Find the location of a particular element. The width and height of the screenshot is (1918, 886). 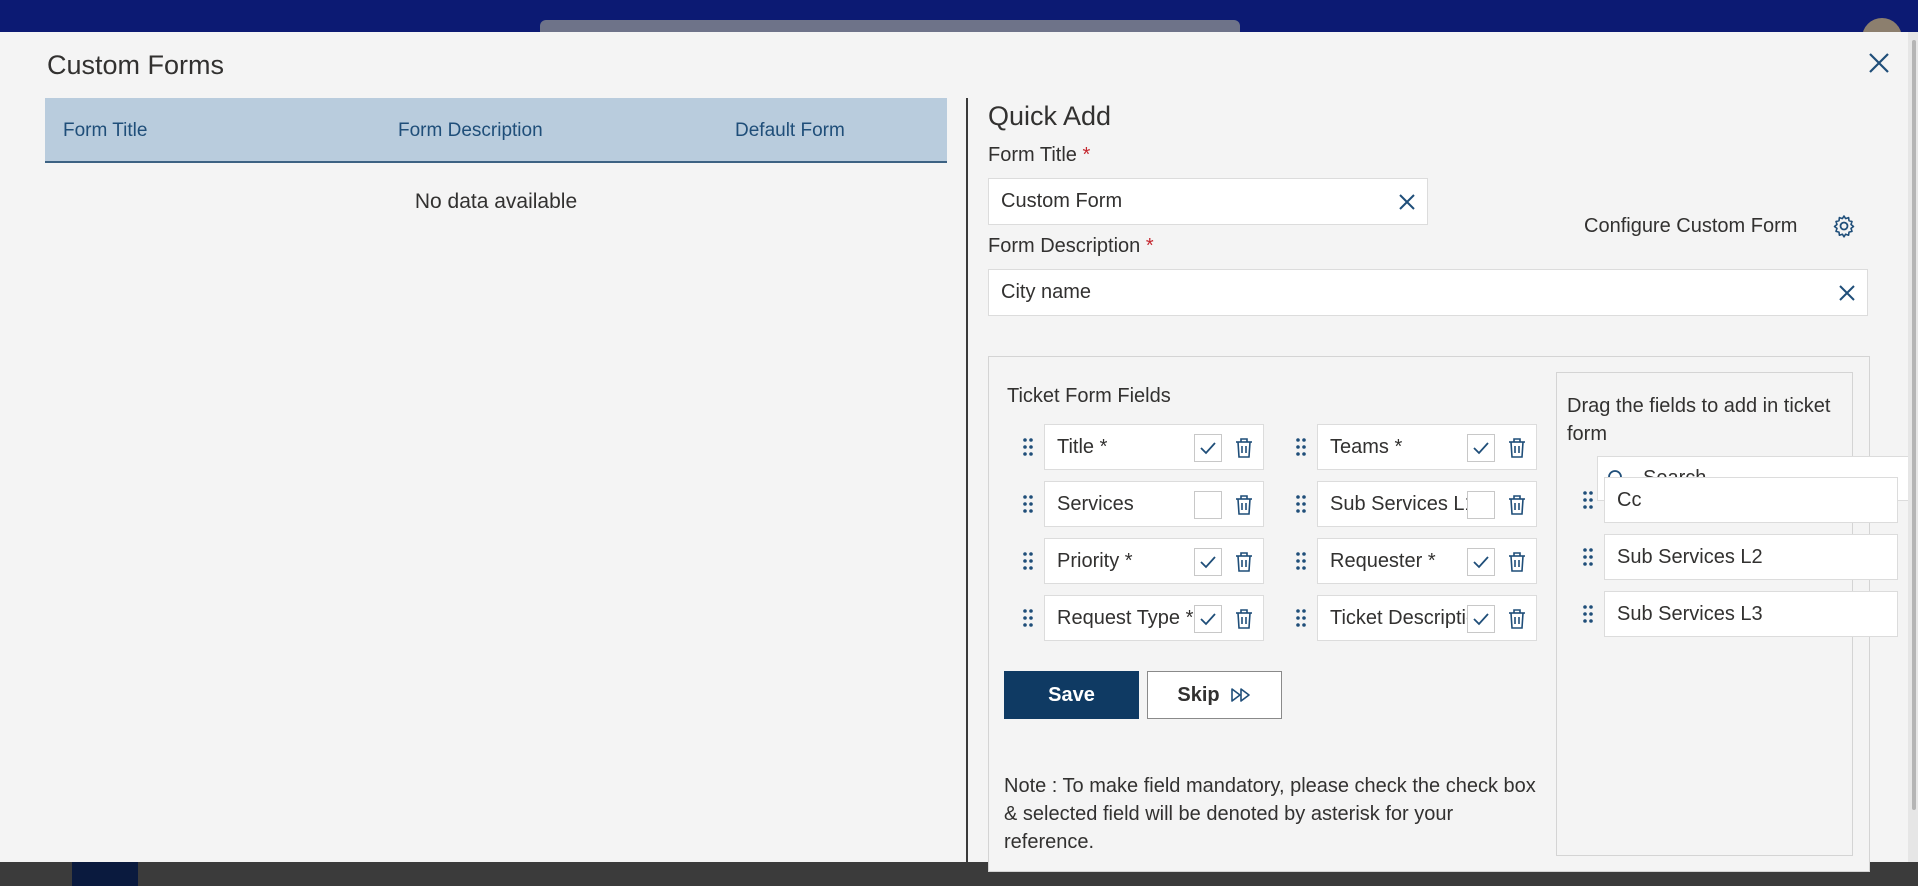

field-box: Priority * is located at coordinates (1154, 561).